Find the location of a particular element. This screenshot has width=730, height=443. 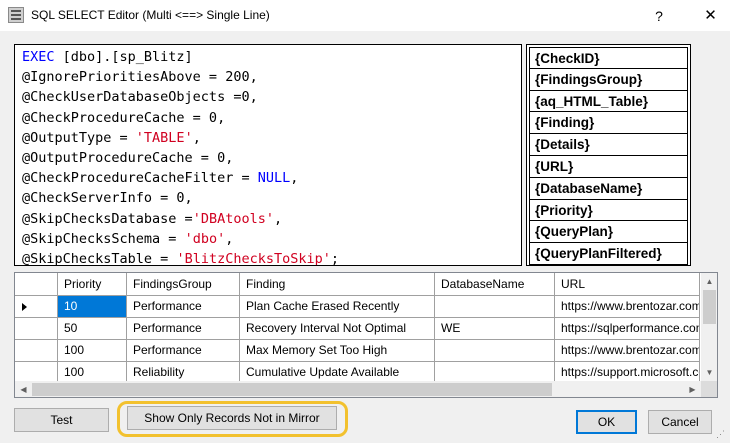

sql-keyword: NULL is located at coordinates (274, 178).